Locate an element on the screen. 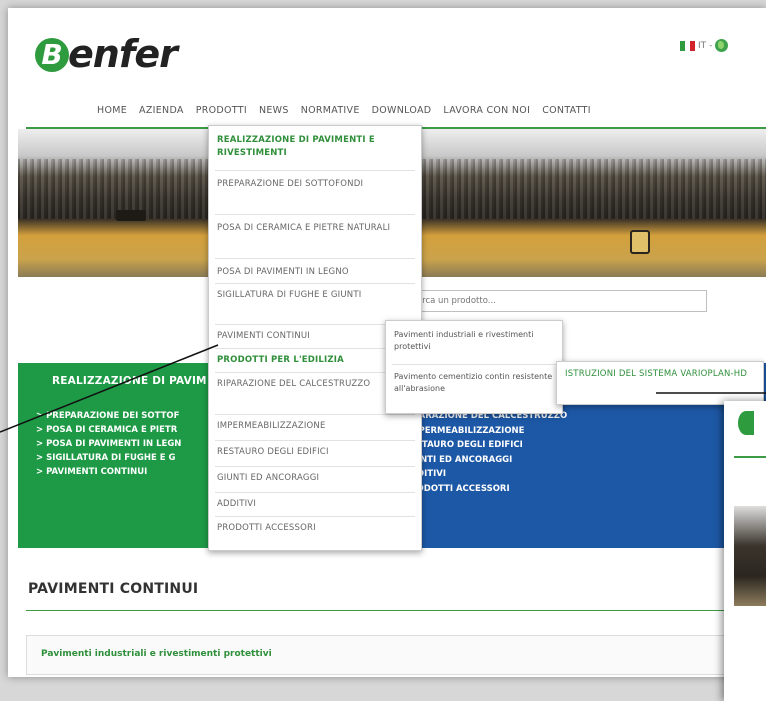  green-panel-title: REALIZZAZIONE DI PAVIM is located at coordinates (129, 381).